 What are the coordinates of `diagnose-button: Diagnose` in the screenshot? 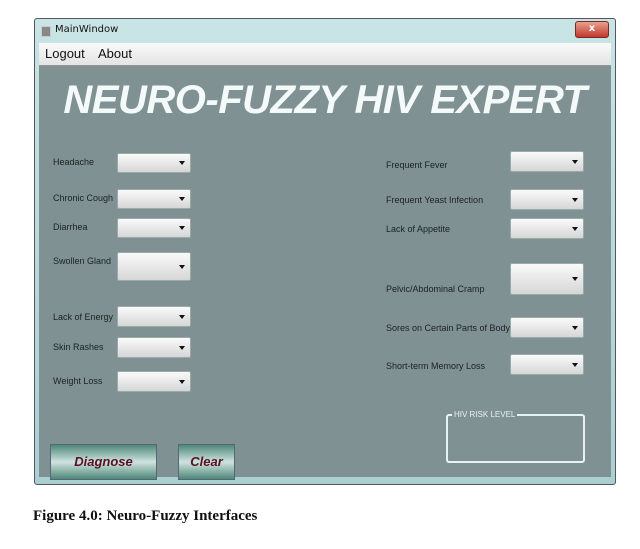 It's located at (103, 462).